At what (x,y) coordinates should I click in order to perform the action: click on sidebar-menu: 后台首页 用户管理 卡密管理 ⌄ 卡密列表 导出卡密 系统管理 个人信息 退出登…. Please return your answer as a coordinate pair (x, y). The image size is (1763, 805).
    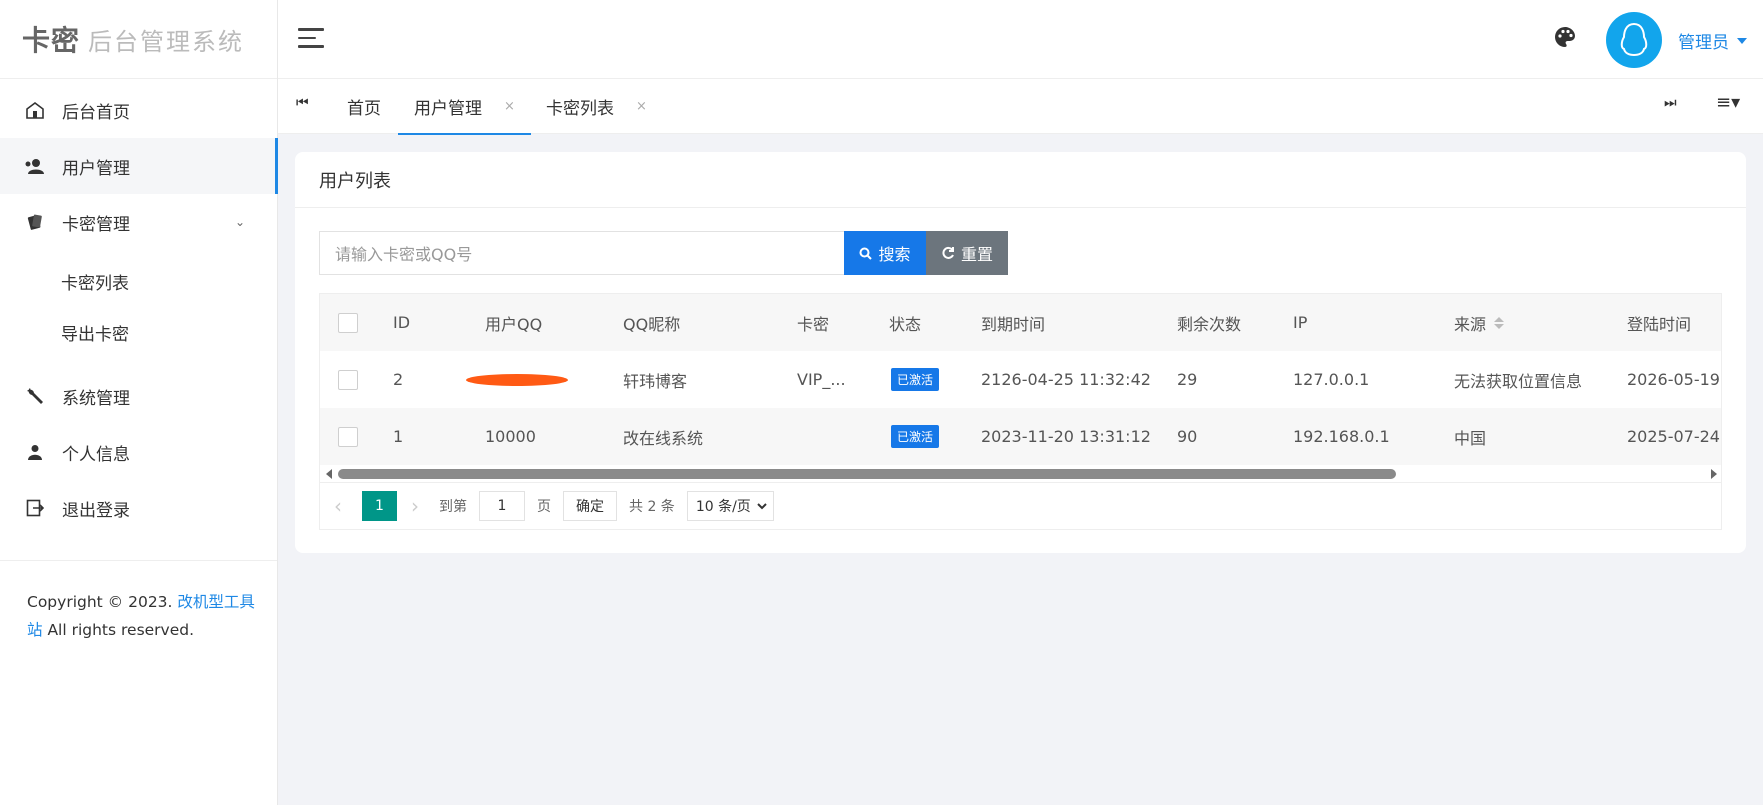
    Looking at the image, I should click on (139, 307).